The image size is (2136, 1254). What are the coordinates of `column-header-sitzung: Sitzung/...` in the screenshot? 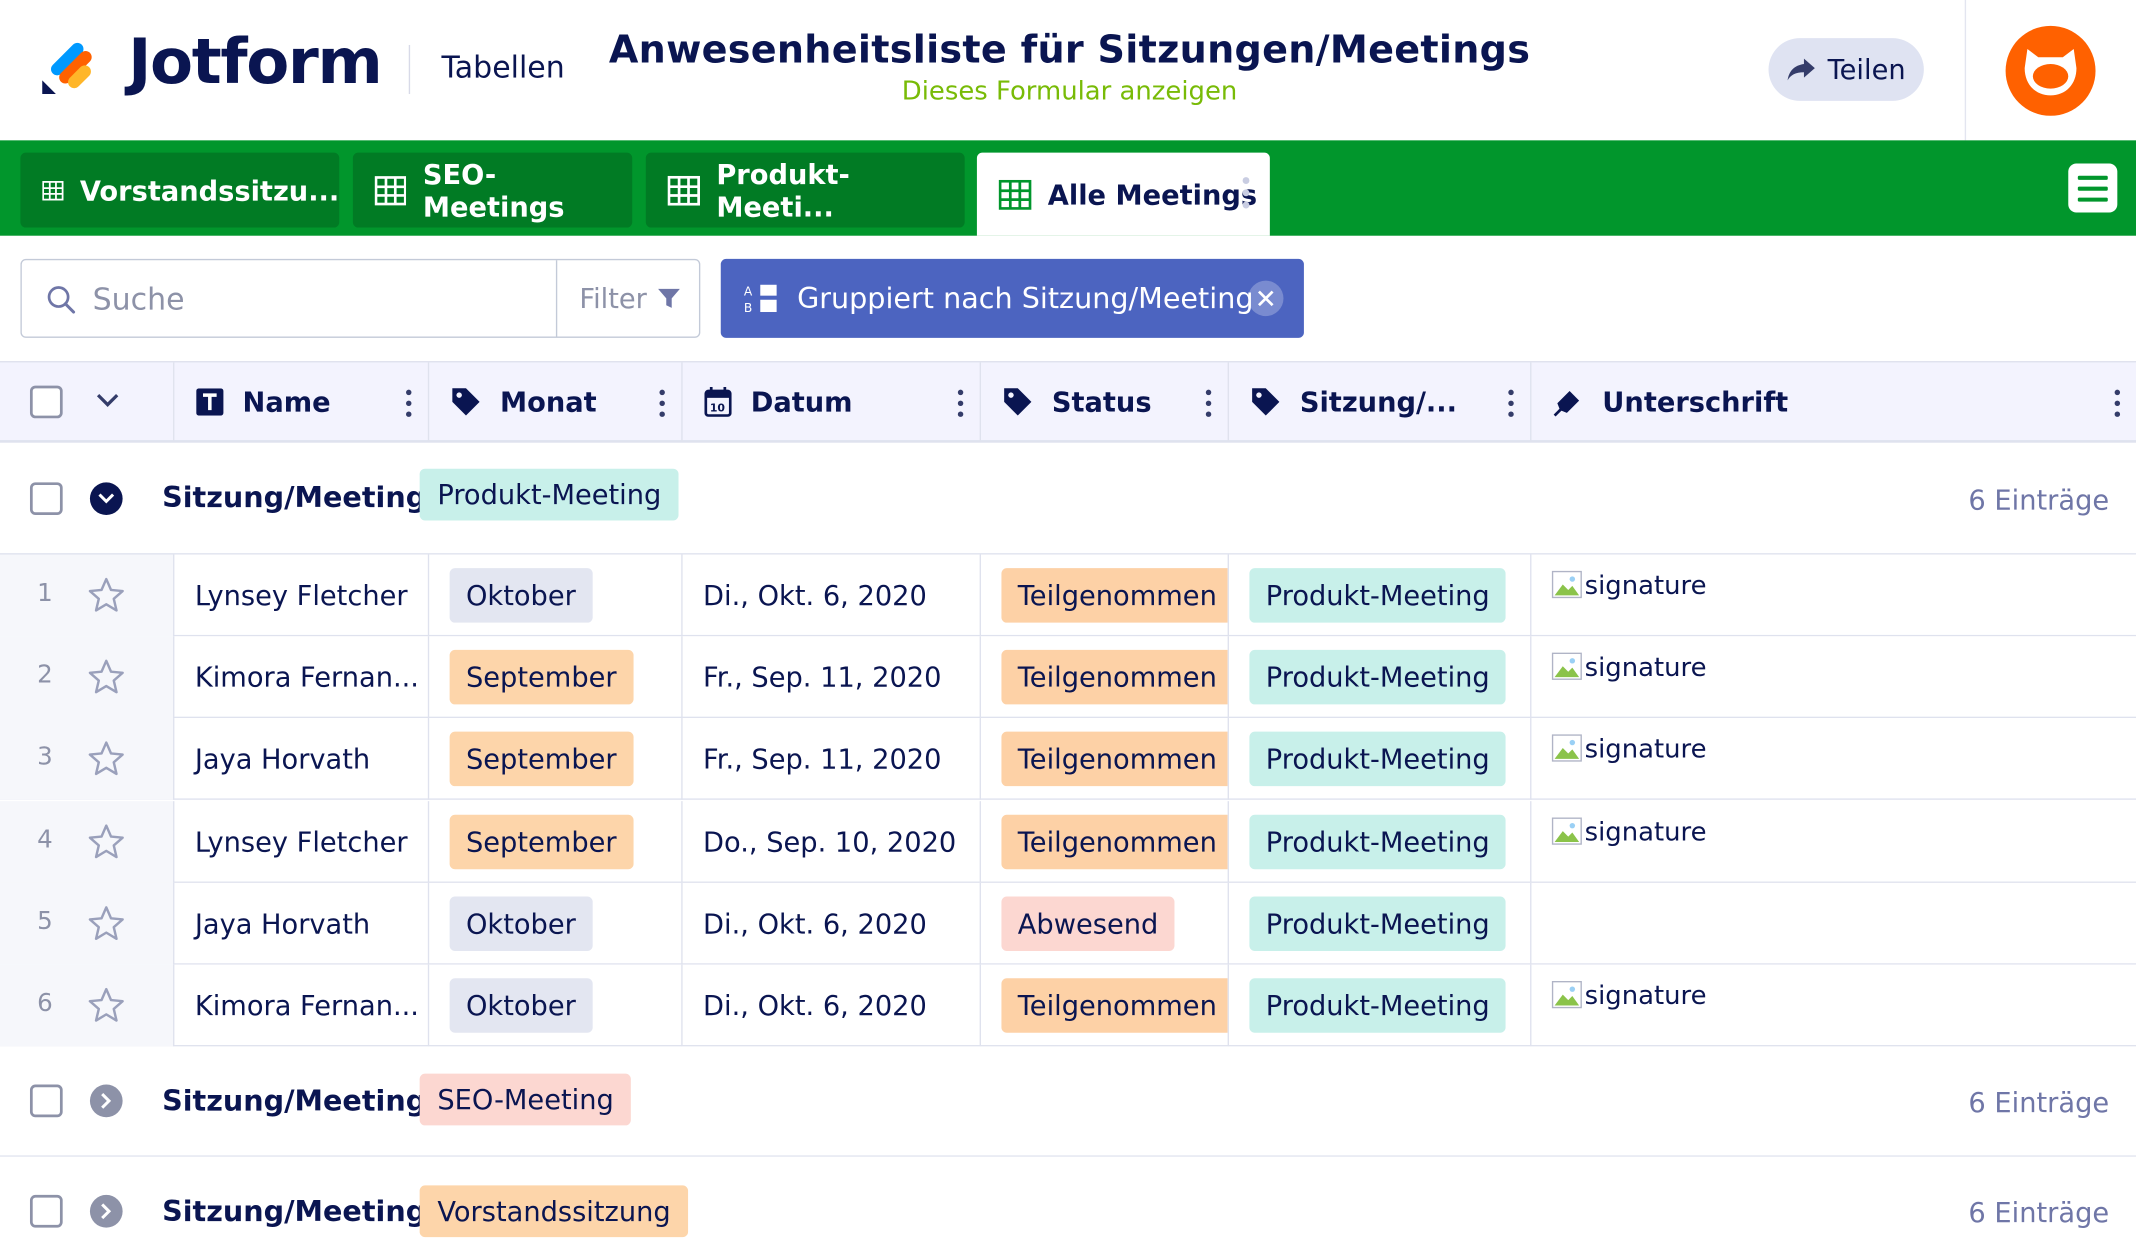 It's located at (1378, 402).